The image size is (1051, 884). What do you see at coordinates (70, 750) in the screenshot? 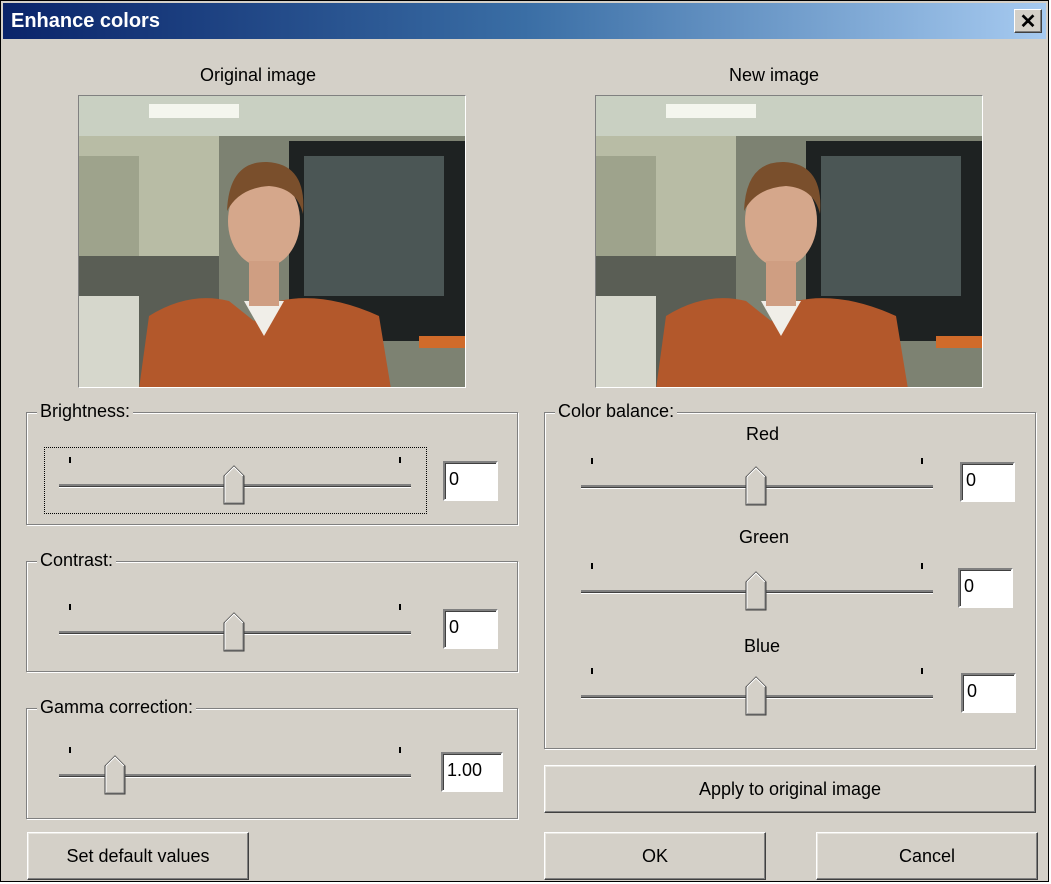
I see `gamma-slider-tick-min` at bounding box center [70, 750].